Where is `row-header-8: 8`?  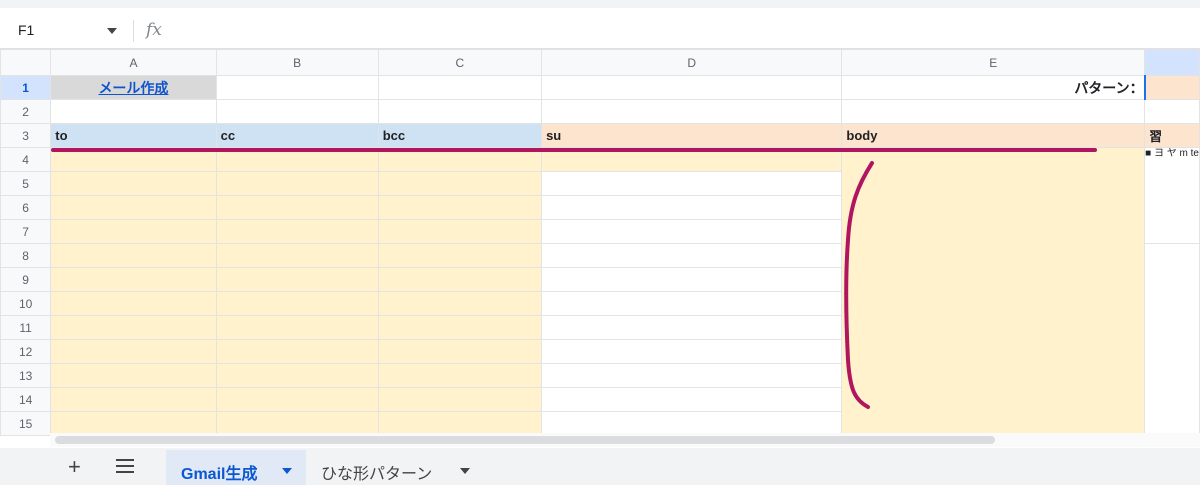
row-header-8: 8 is located at coordinates (26, 255).